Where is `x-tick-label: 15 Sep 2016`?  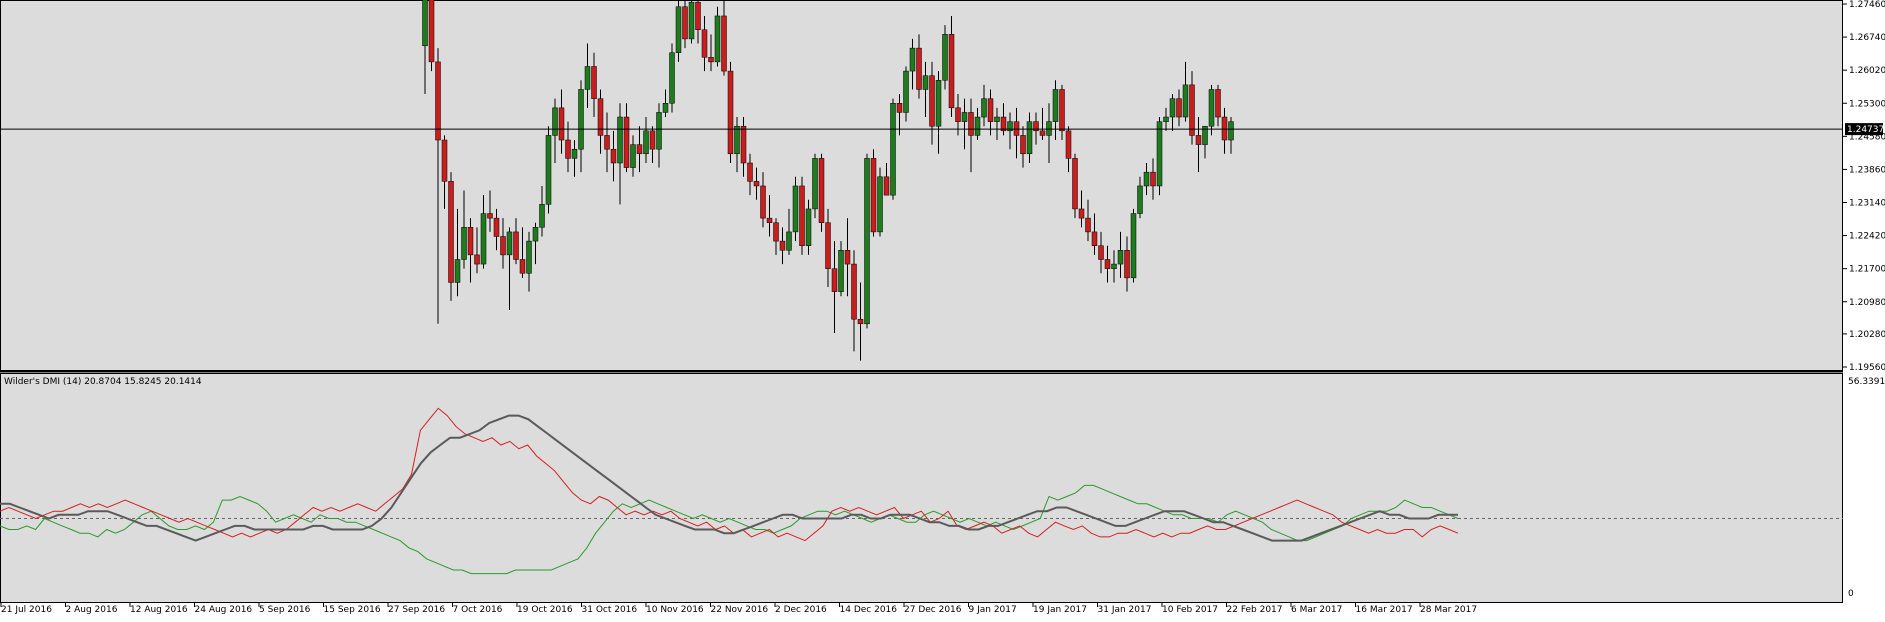
x-tick-label: 15 Sep 2016 is located at coordinates (352, 610).